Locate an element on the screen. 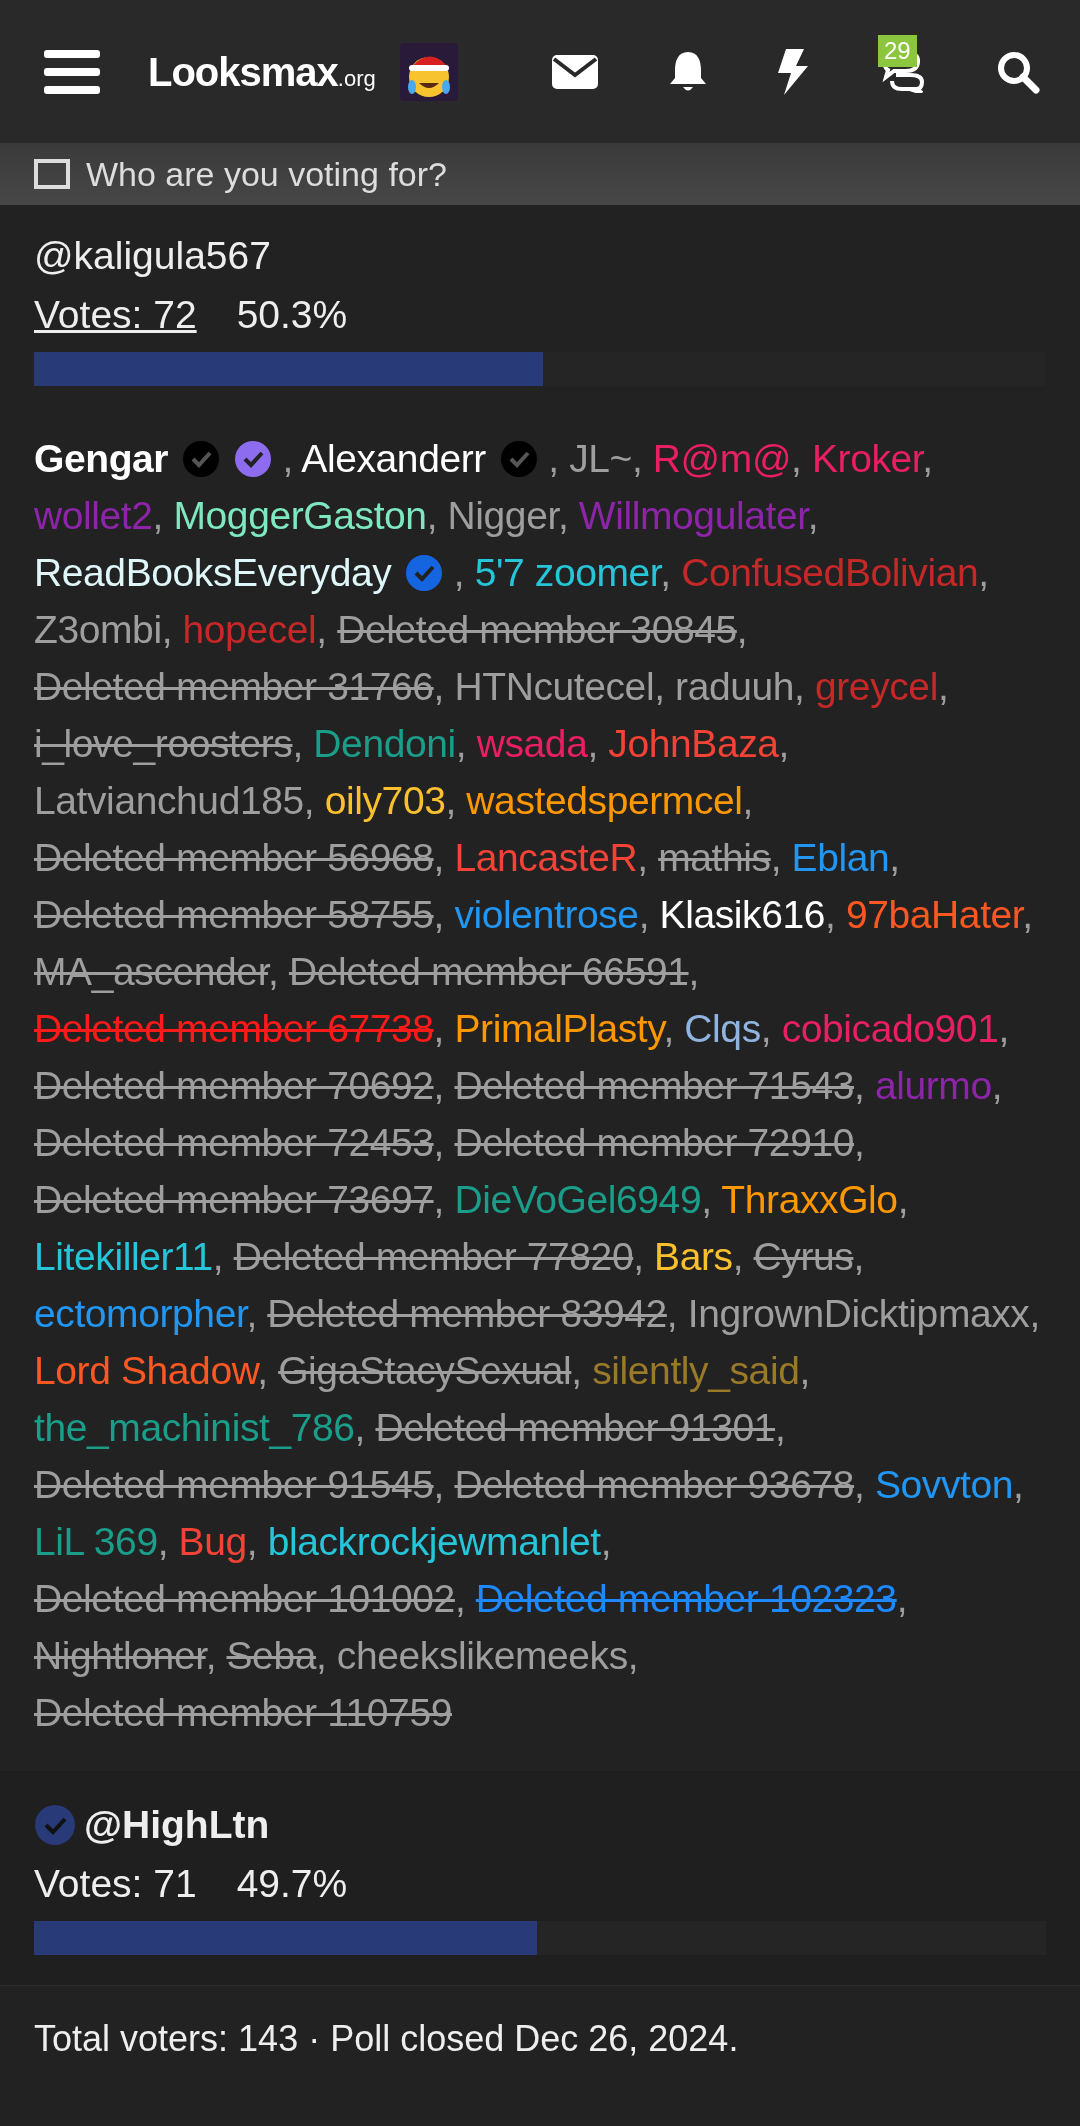 The height and width of the screenshot is (2126, 1080). username-link: Deleted member 71543 is located at coordinates (654, 1085).